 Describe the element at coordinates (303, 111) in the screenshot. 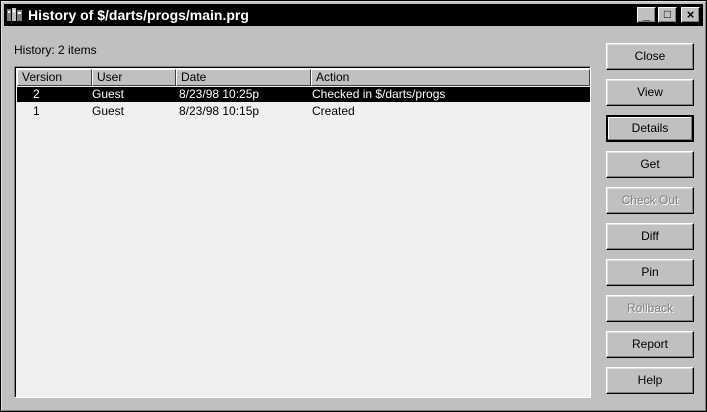

I see `history-row-version-1: 1 Guest 8/23/98 10:15p Created` at that location.